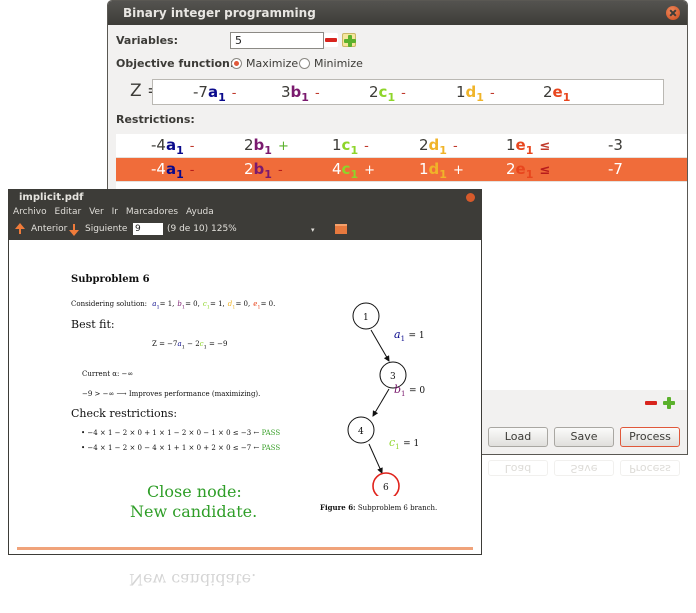 The height and width of the screenshot is (613, 696). Describe the element at coordinates (304, 63) in the screenshot. I see `minimize-radio` at that location.